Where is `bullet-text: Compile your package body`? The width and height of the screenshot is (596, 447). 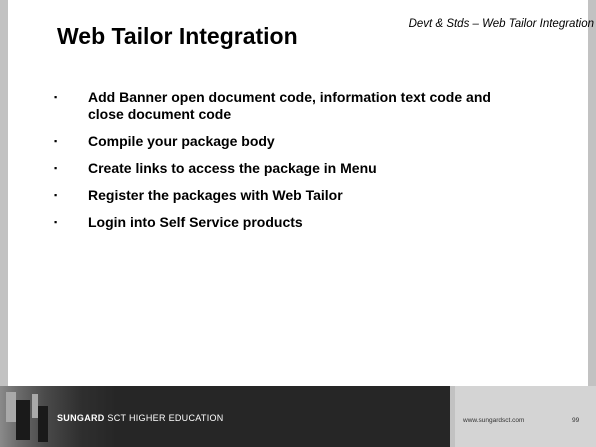
bullet-text: Compile your package body is located at coordinates (181, 141).